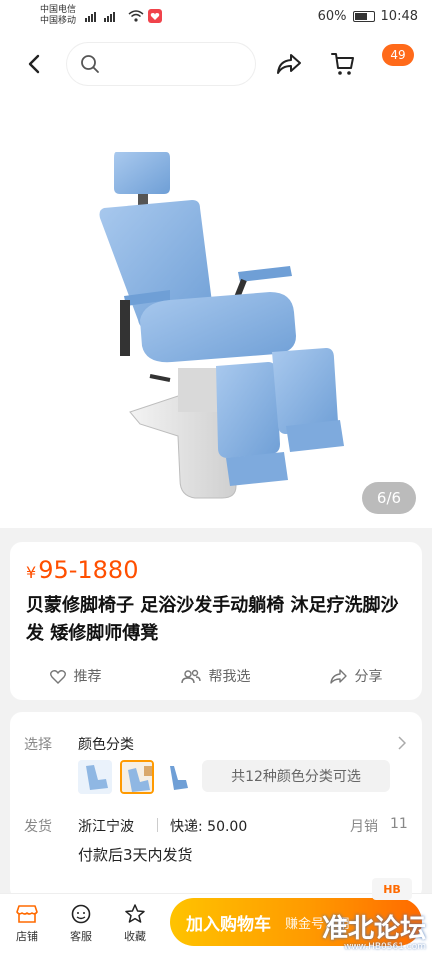 The width and height of the screenshot is (432, 960). I want to click on divider, so click(157, 825).